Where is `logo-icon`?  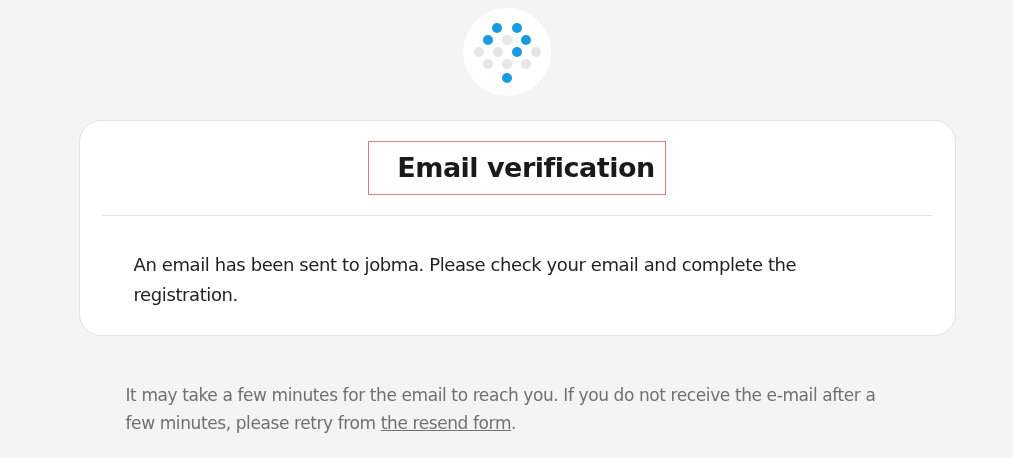 logo-icon is located at coordinates (506, 52).